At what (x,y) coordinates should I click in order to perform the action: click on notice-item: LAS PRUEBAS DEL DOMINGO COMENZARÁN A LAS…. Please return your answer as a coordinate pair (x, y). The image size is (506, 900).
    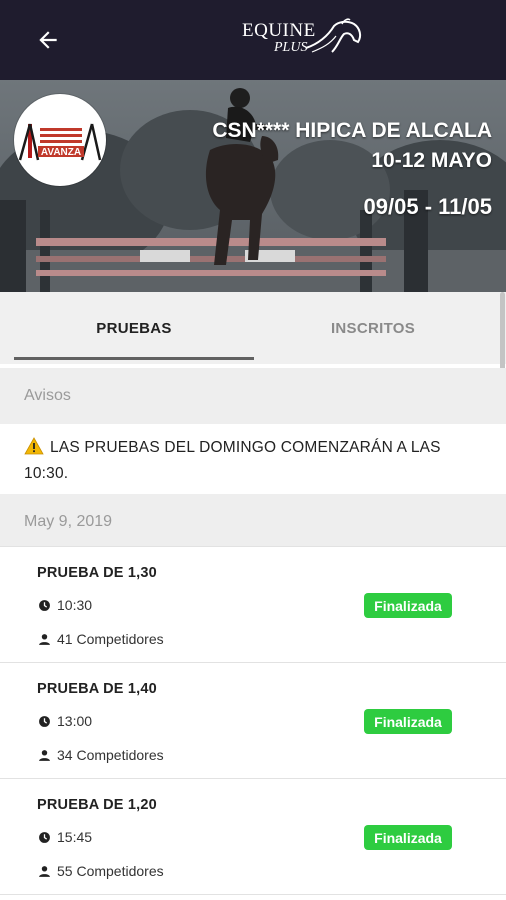
    Looking at the image, I should click on (253, 459).